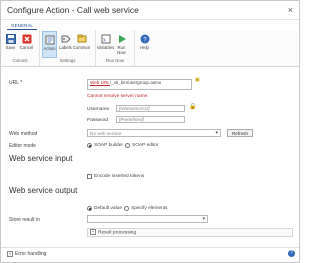 The width and height of the screenshot is (320, 263). I want to click on labels-label: Labels, so click(65, 47).